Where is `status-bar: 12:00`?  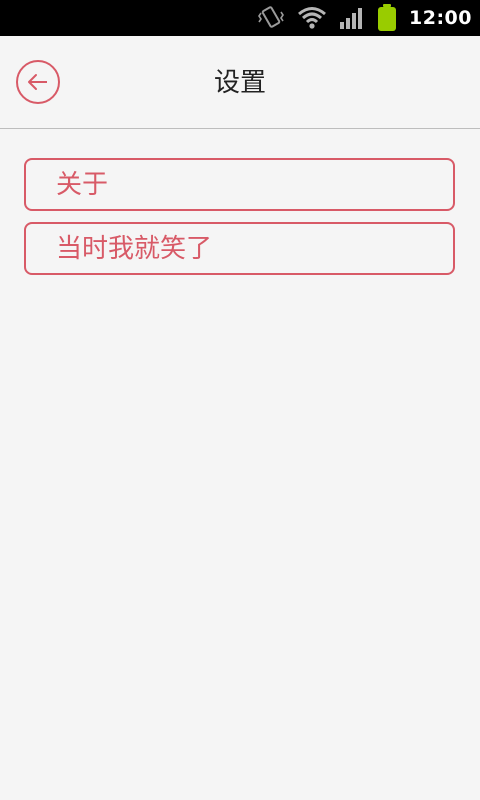
status-bar: 12:00 is located at coordinates (240, 18).